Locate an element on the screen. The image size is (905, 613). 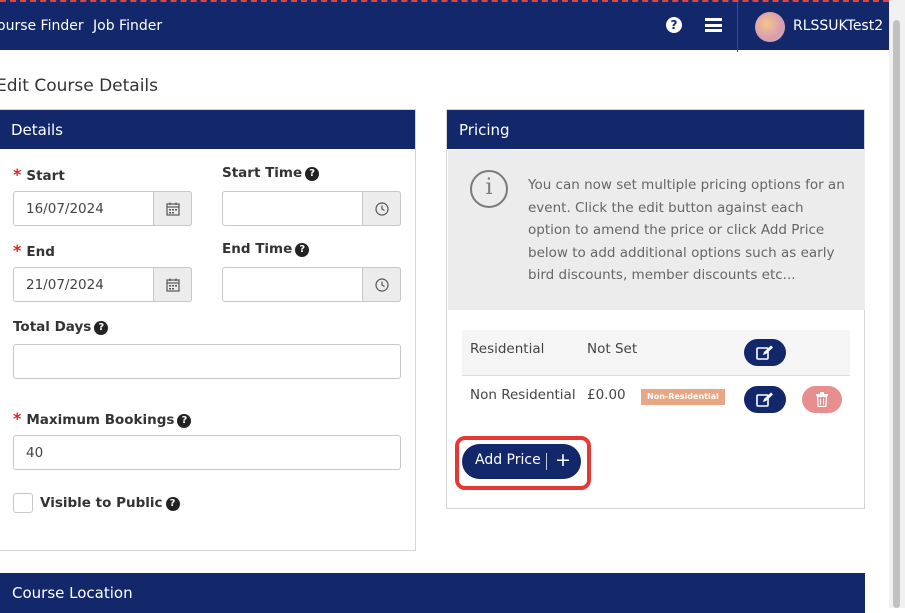
navbar-divider is located at coordinates (737, 27).